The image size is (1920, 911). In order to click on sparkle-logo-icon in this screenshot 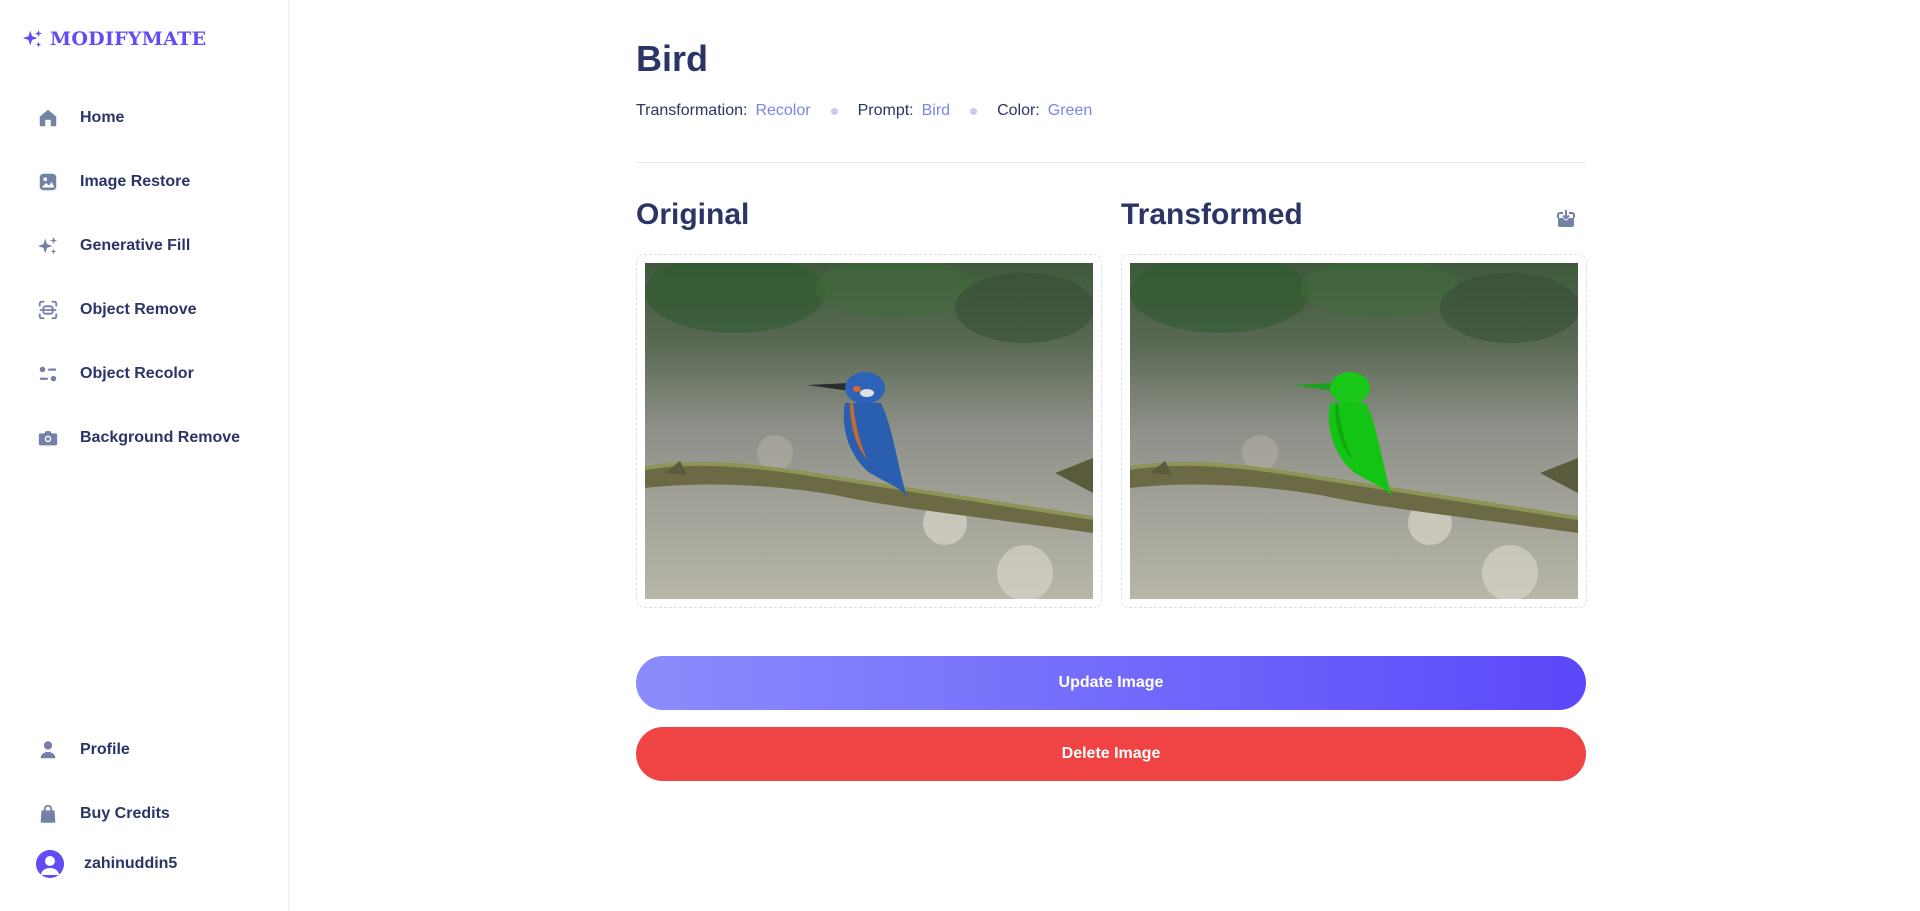, I will do `click(32, 38)`.